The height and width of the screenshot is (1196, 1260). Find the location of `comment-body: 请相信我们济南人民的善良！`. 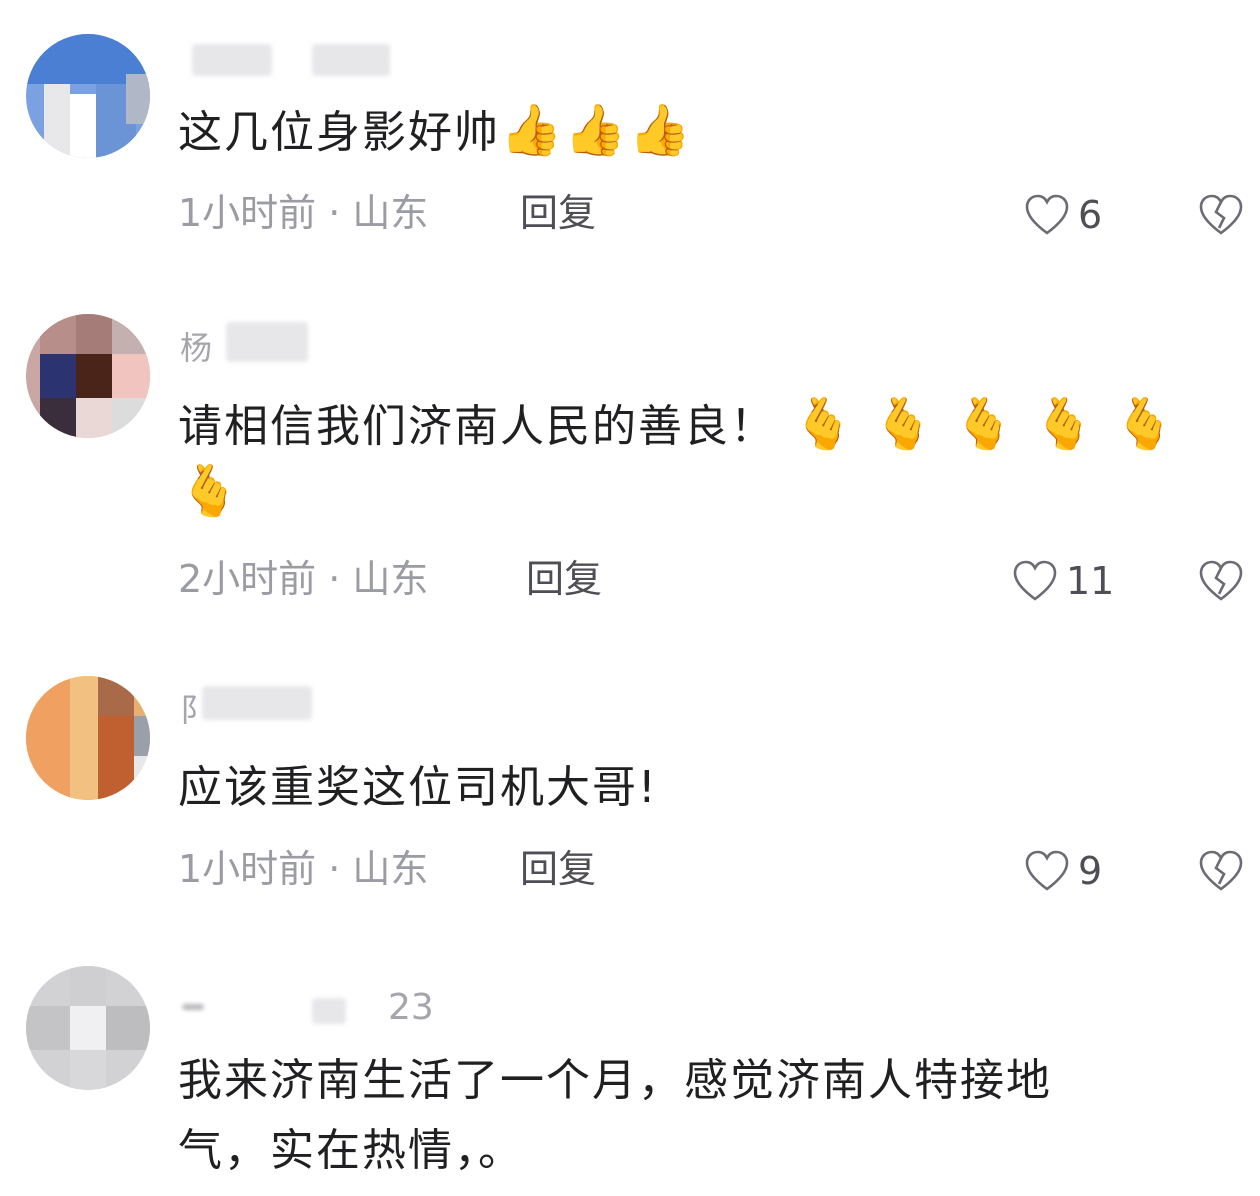

comment-body: 请相信我们济南人民的善良！ is located at coordinates (477, 426).